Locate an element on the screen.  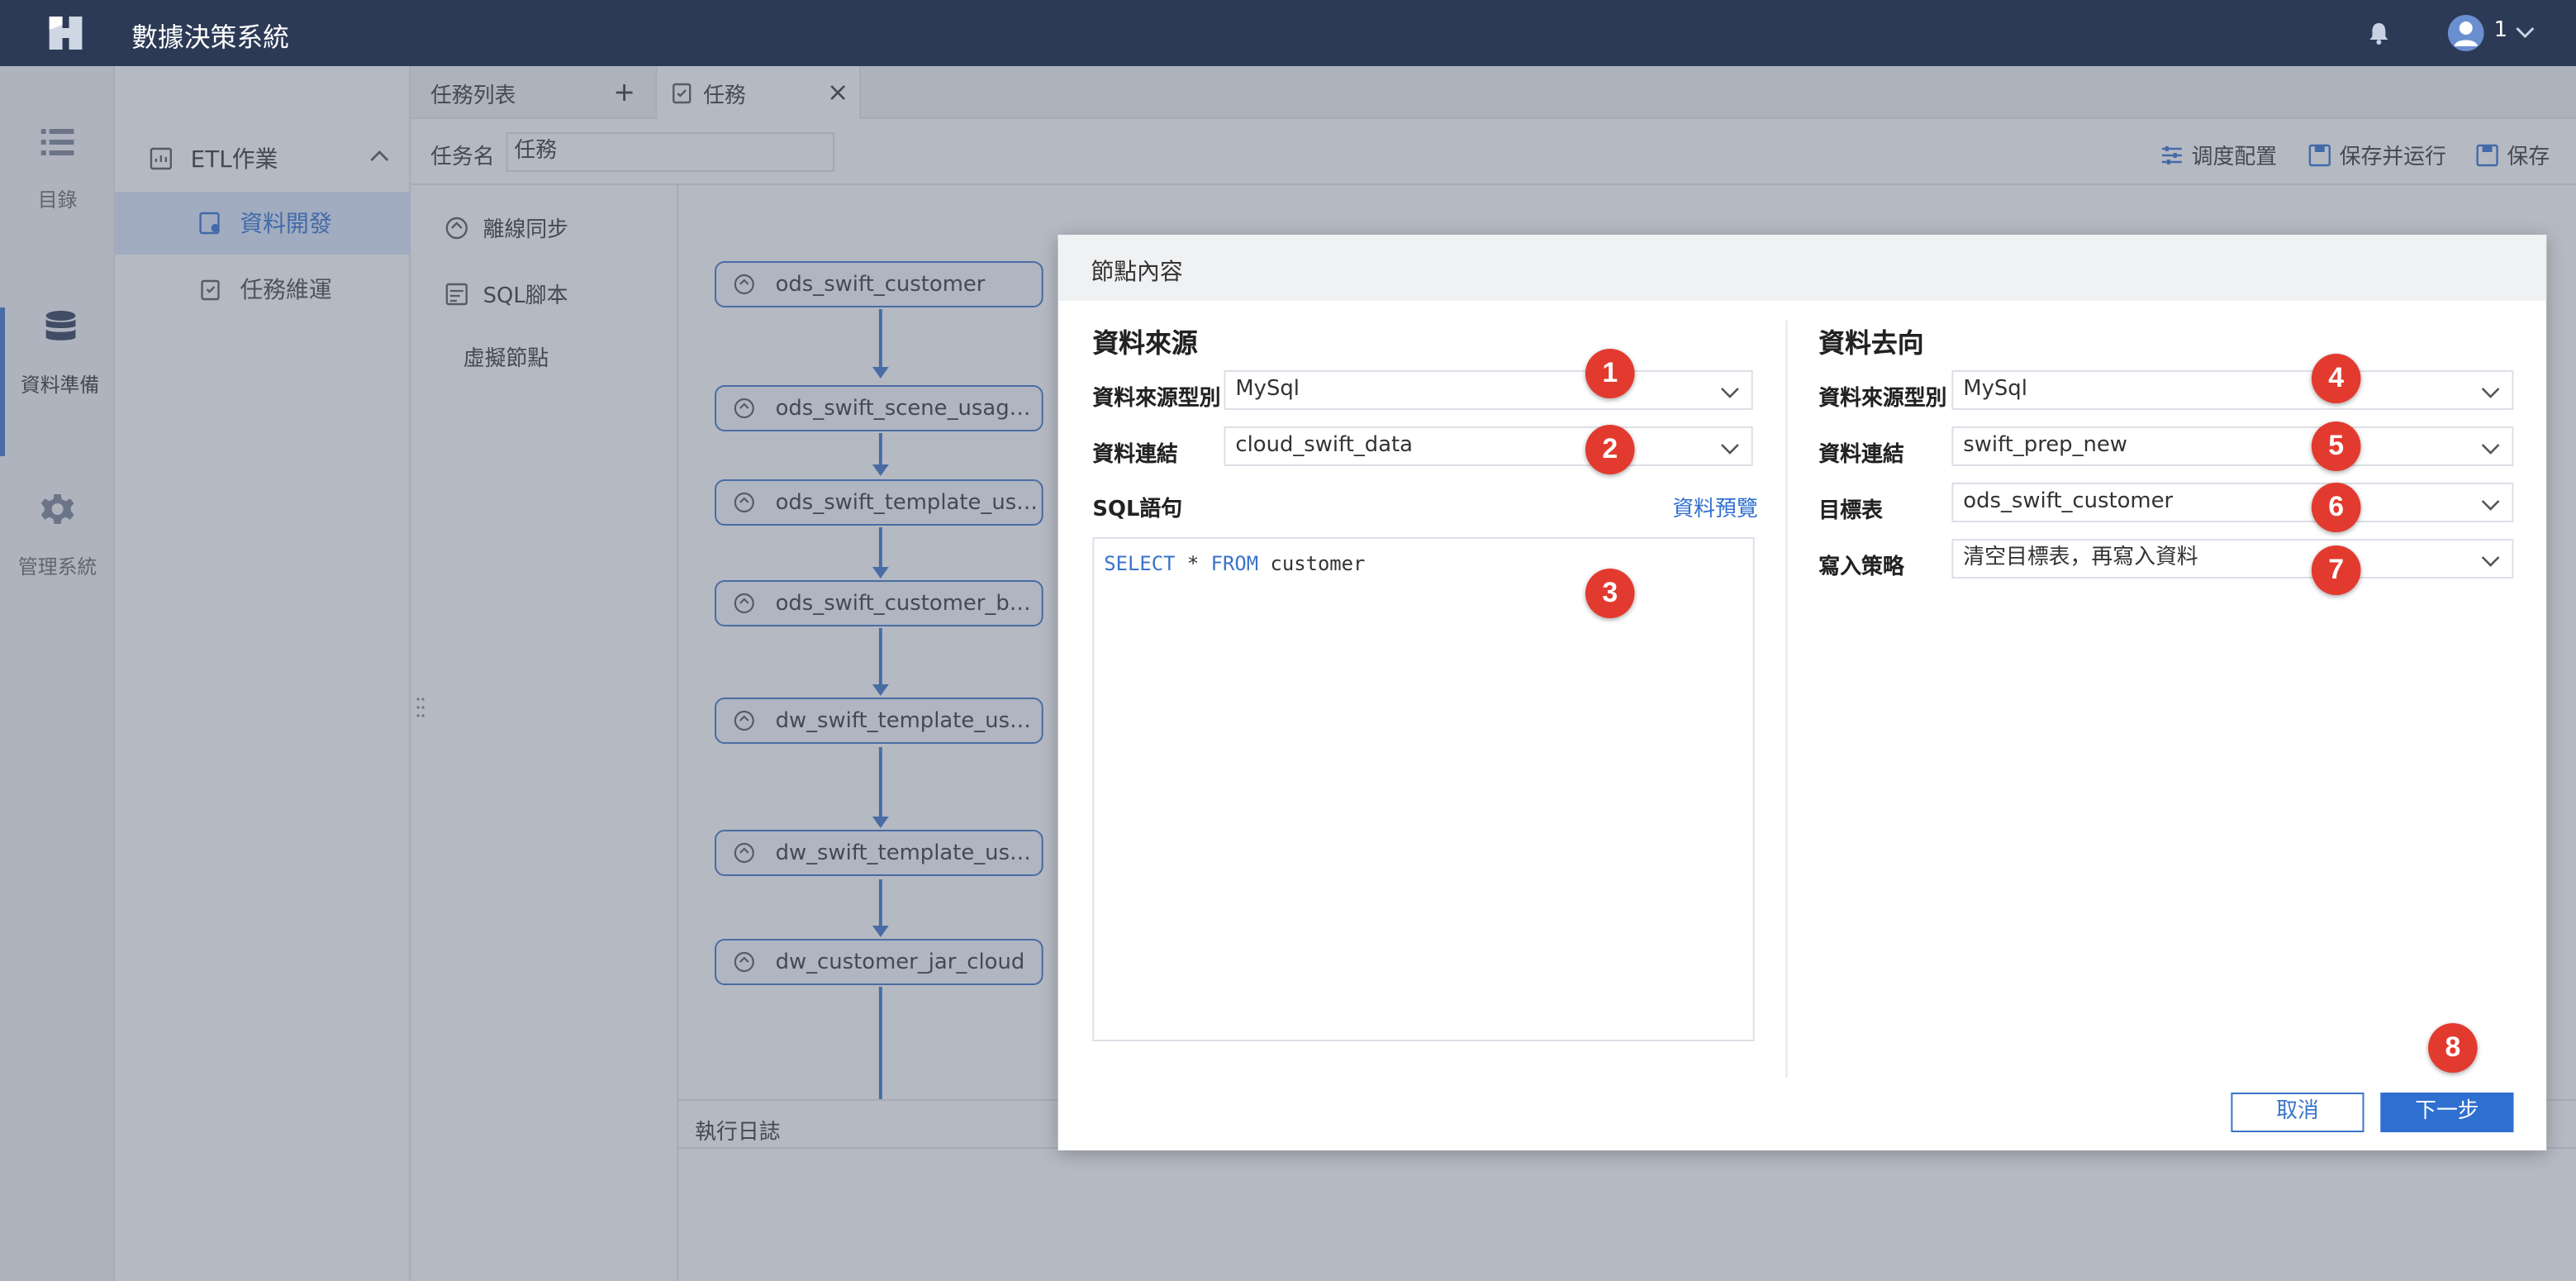
top-bar: 數據決策系統 1 is located at coordinates (1288, 33).